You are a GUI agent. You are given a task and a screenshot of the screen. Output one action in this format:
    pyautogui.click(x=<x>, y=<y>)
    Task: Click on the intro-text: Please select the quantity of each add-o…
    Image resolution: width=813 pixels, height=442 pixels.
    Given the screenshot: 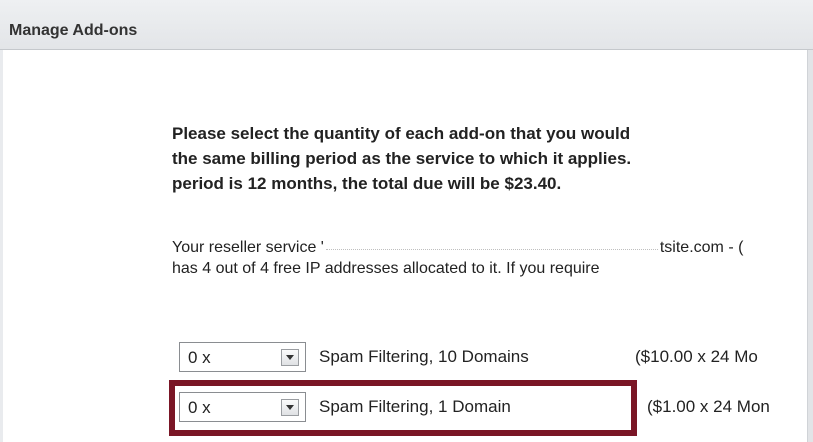 What is the action you would take?
    pyautogui.click(x=401, y=158)
    